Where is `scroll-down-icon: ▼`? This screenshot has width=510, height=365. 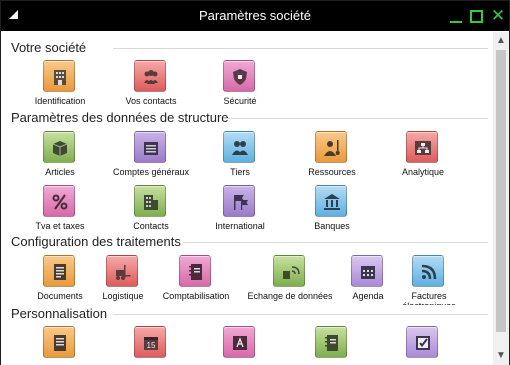
scroll-down-icon: ▼ is located at coordinates (501, 356).